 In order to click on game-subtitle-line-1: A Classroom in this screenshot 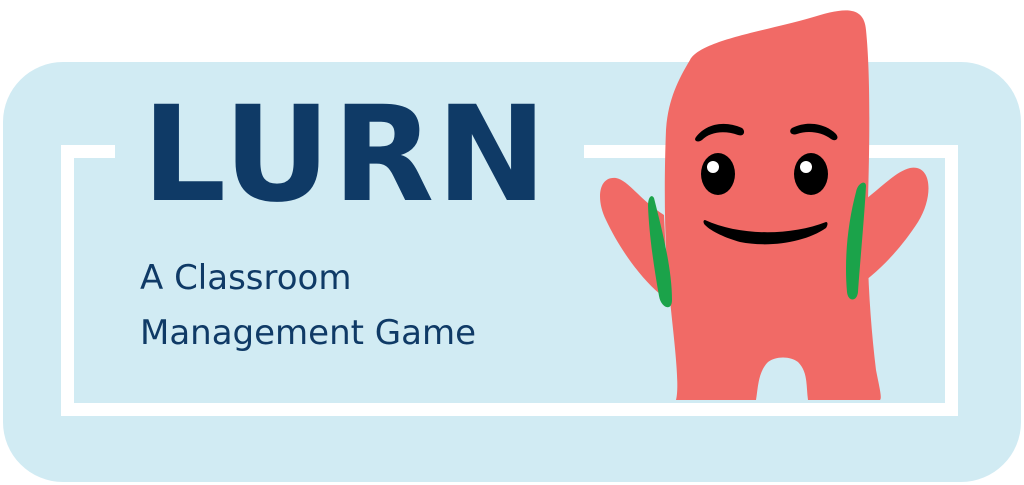, I will do `click(246, 278)`.